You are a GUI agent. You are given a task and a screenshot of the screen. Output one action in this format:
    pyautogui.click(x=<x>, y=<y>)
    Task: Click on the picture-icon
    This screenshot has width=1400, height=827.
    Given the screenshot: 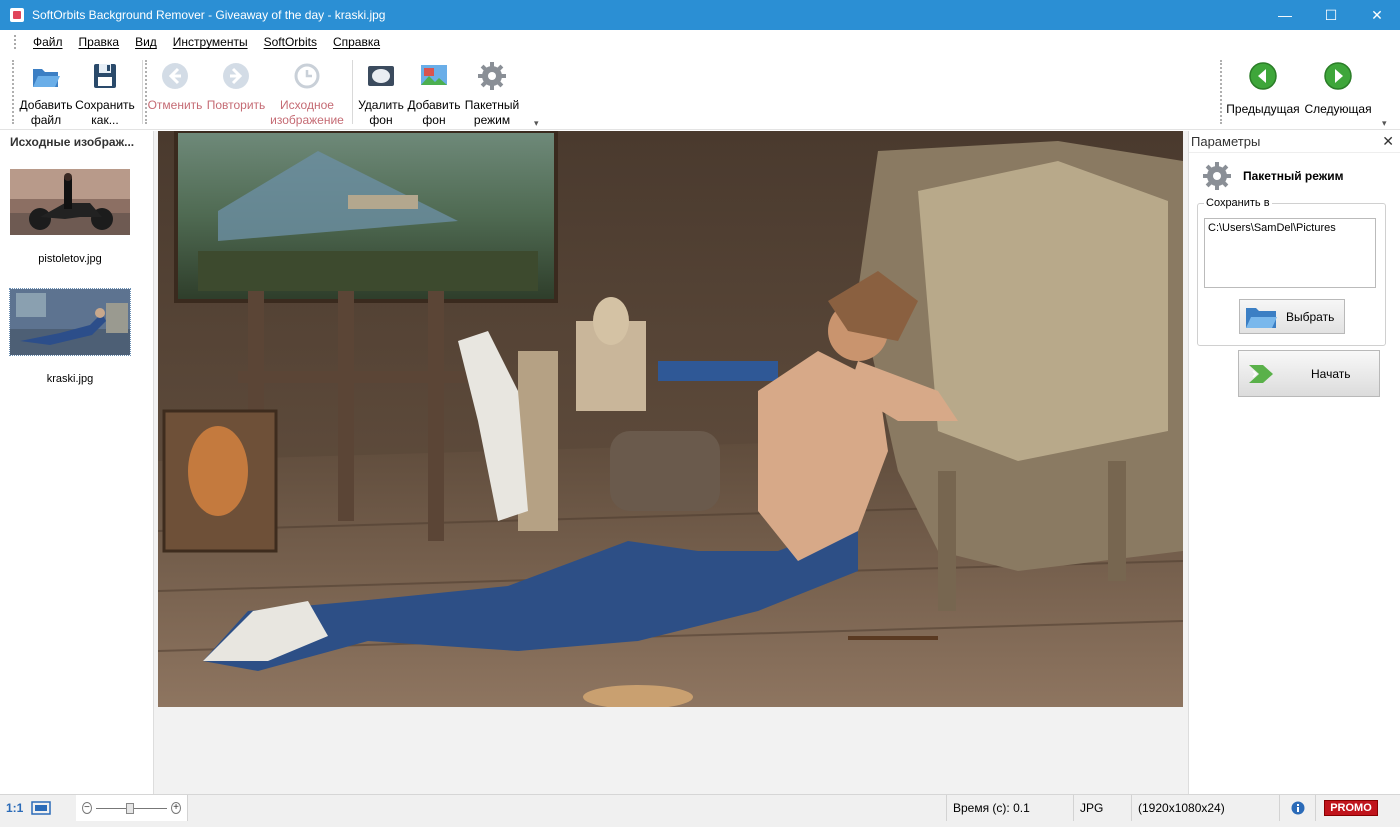 What is the action you would take?
    pyautogui.click(x=434, y=76)
    